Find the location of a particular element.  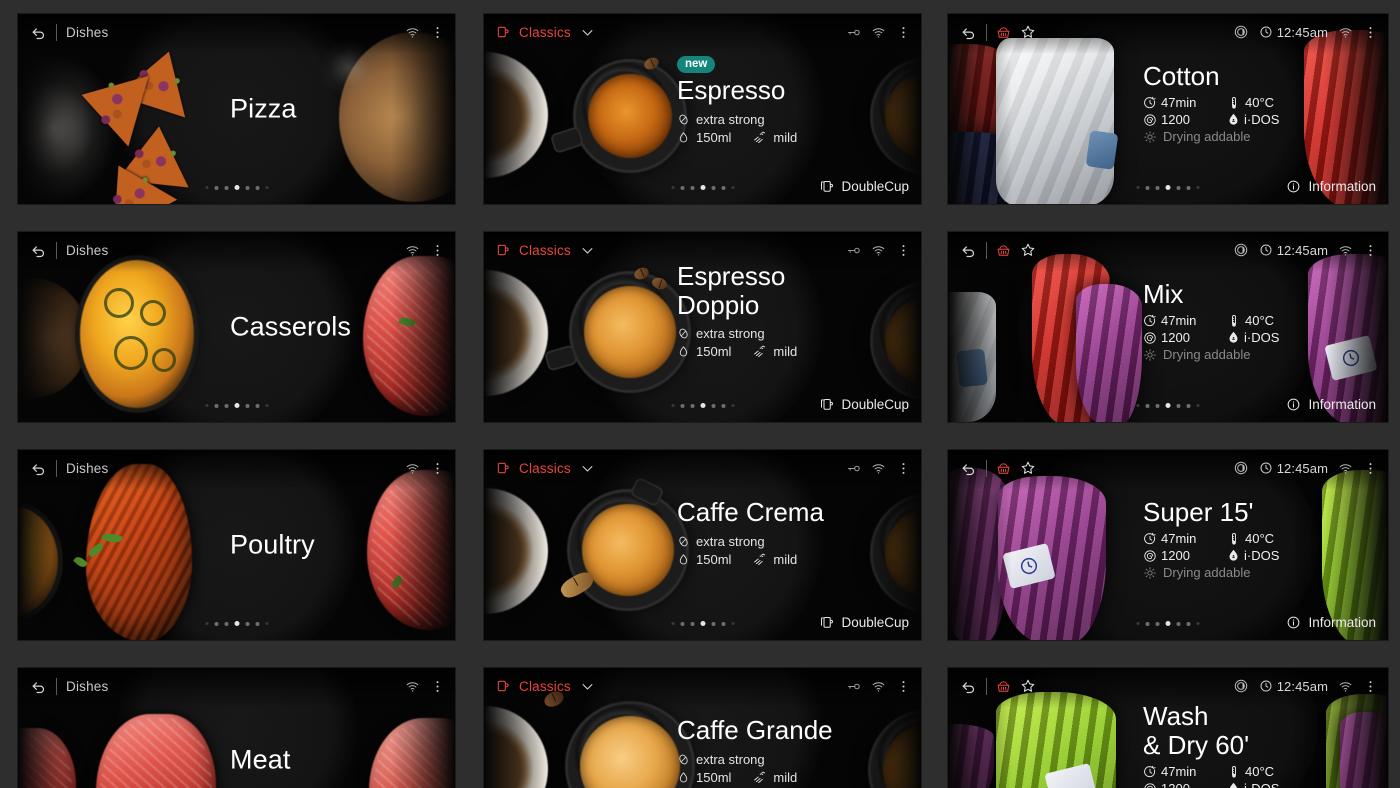

dish-card: Dishes Pizza is located at coordinates (236, 109).